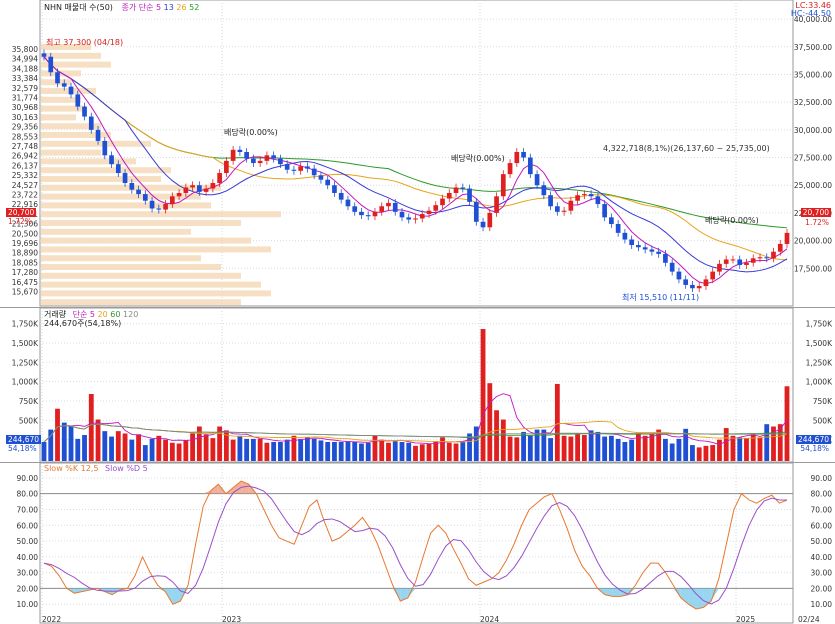 This screenshot has height=624, width=835. I want to click on left-price-tick: 26,137, so click(25, 165).